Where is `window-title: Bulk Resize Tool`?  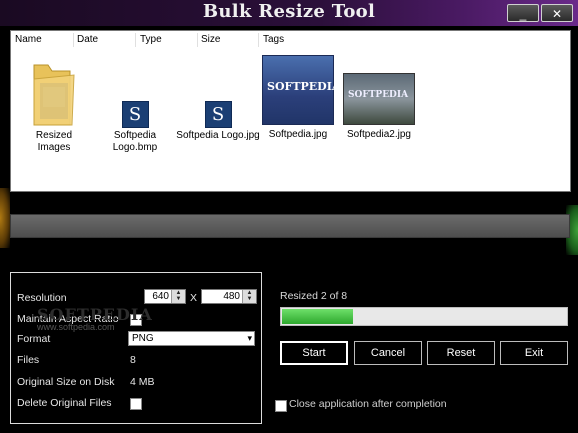 window-title: Bulk Resize Tool is located at coordinates (289, 11).